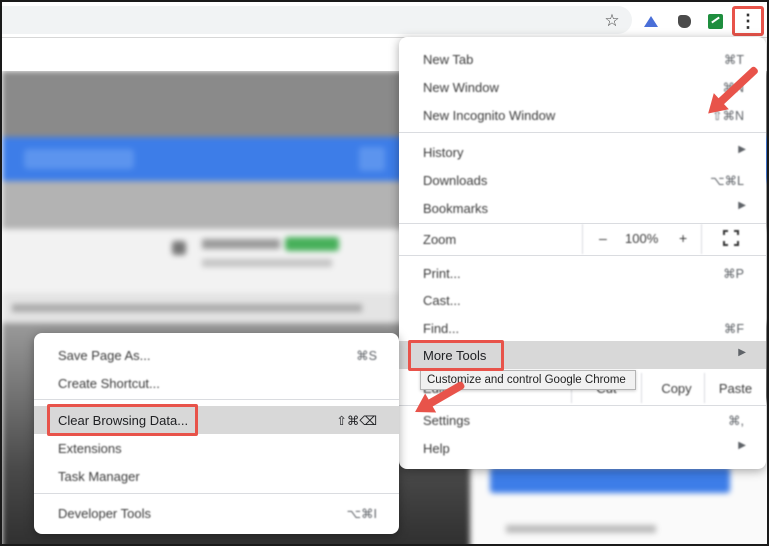 The image size is (769, 546). I want to click on extension-sheets-icon, so click(715, 21).